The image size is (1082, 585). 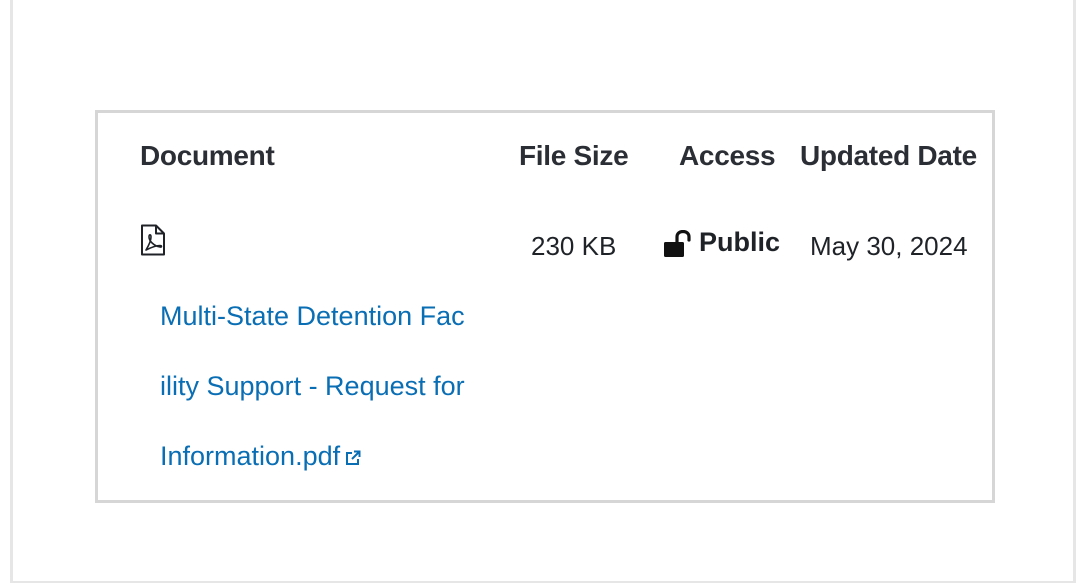 I want to click on updated-date-value: May 30, 2024, so click(x=889, y=246).